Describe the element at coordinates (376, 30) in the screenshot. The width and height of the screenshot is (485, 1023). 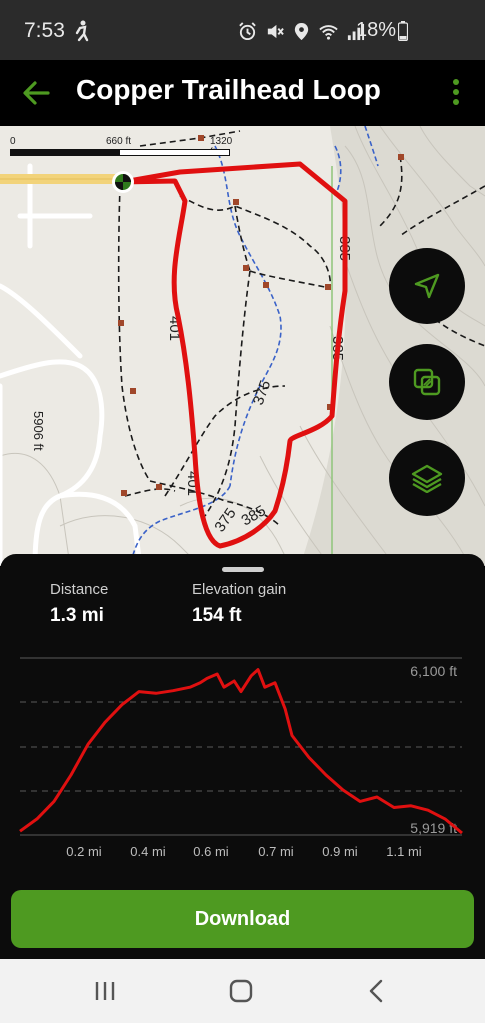
I see `battery-percent: 18%` at that location.